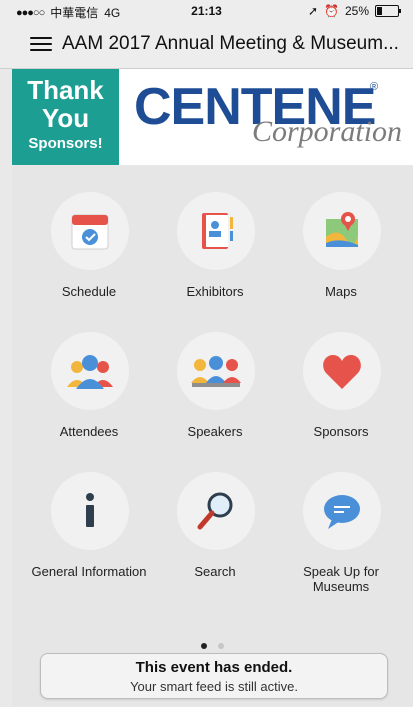 This screenshot has width=413, height=707. What do you see at coordinates (204, 646) in the screenshot?
I see `page-dot-active` at bounding box center [204, 646].